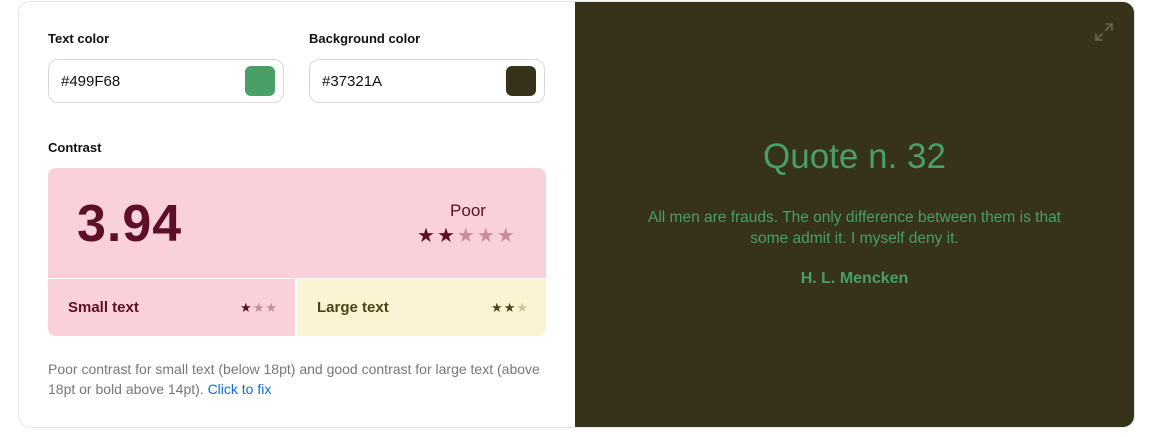 The width and height of the screenshot is (1159, 437). I want to click on background-color-swatch, so click(521, 81).